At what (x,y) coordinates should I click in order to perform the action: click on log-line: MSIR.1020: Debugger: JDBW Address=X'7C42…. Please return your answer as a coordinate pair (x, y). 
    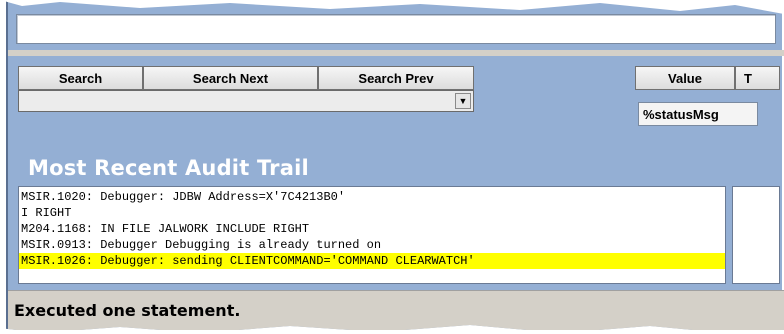
    Looking at the image, I should click on (183, 197).